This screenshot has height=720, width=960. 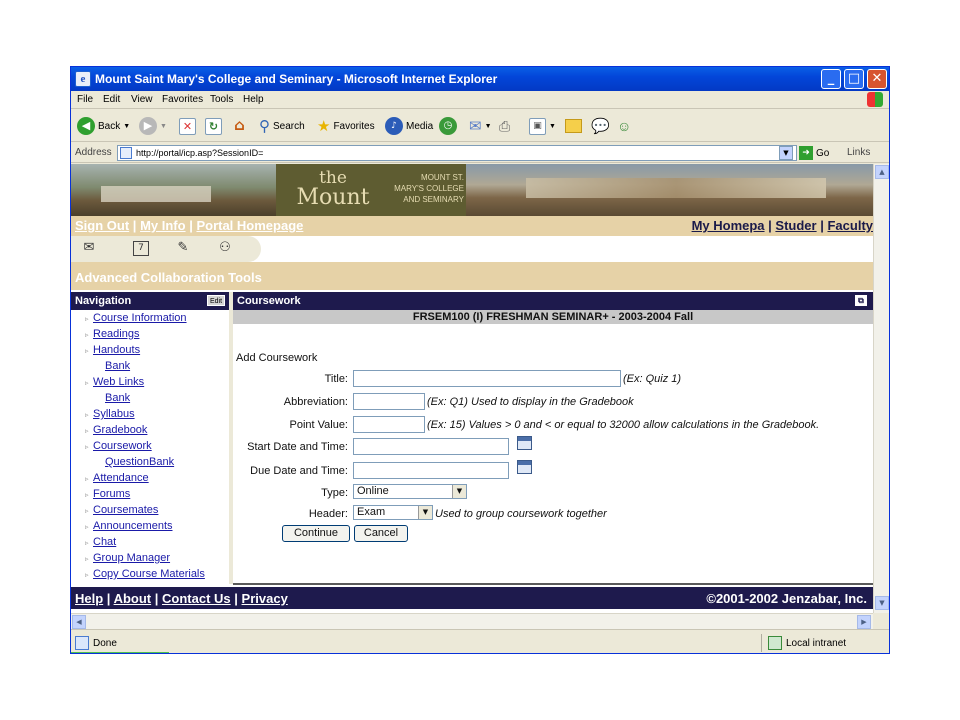 I want to click on scroll-down-icon: ▼, so click(x=882, y=603).